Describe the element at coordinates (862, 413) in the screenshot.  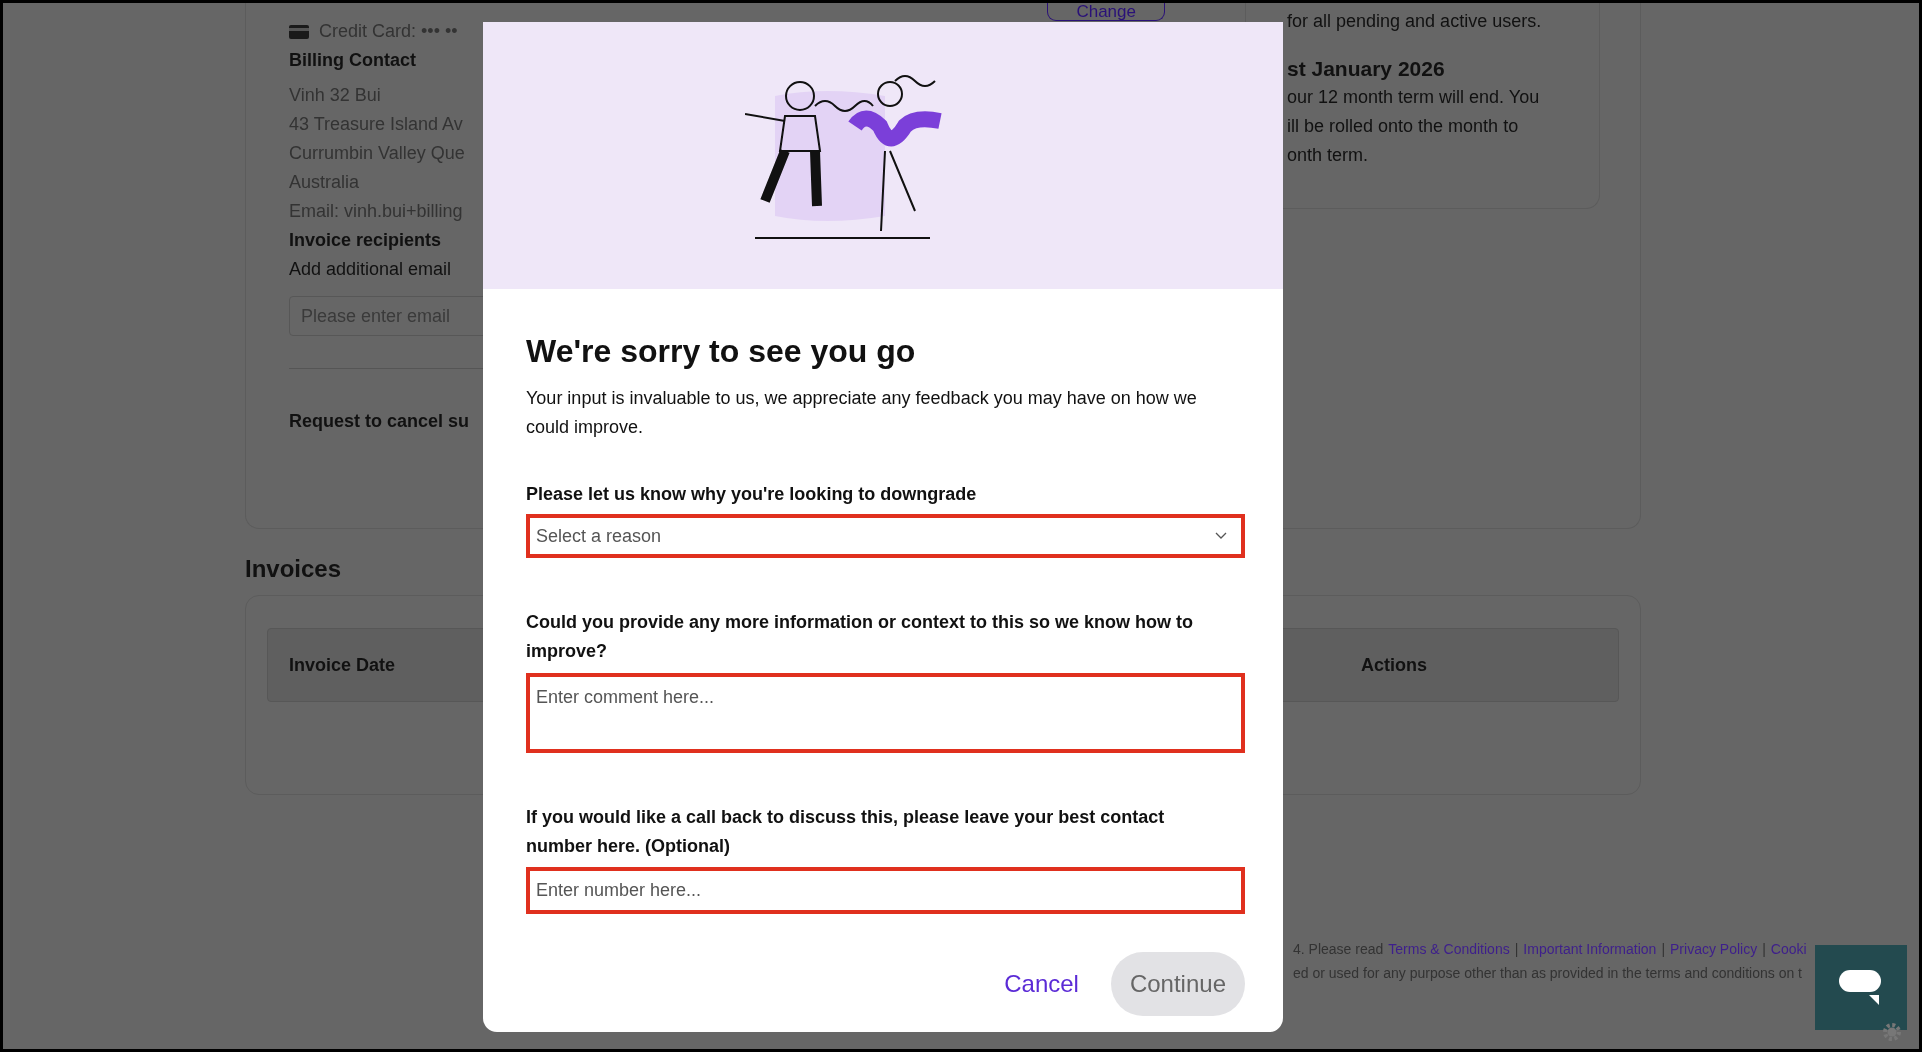
I see `dialog-intro: Your input is invaluable to us, we appreciate any feedback you may have on how we could improve.` at that location.